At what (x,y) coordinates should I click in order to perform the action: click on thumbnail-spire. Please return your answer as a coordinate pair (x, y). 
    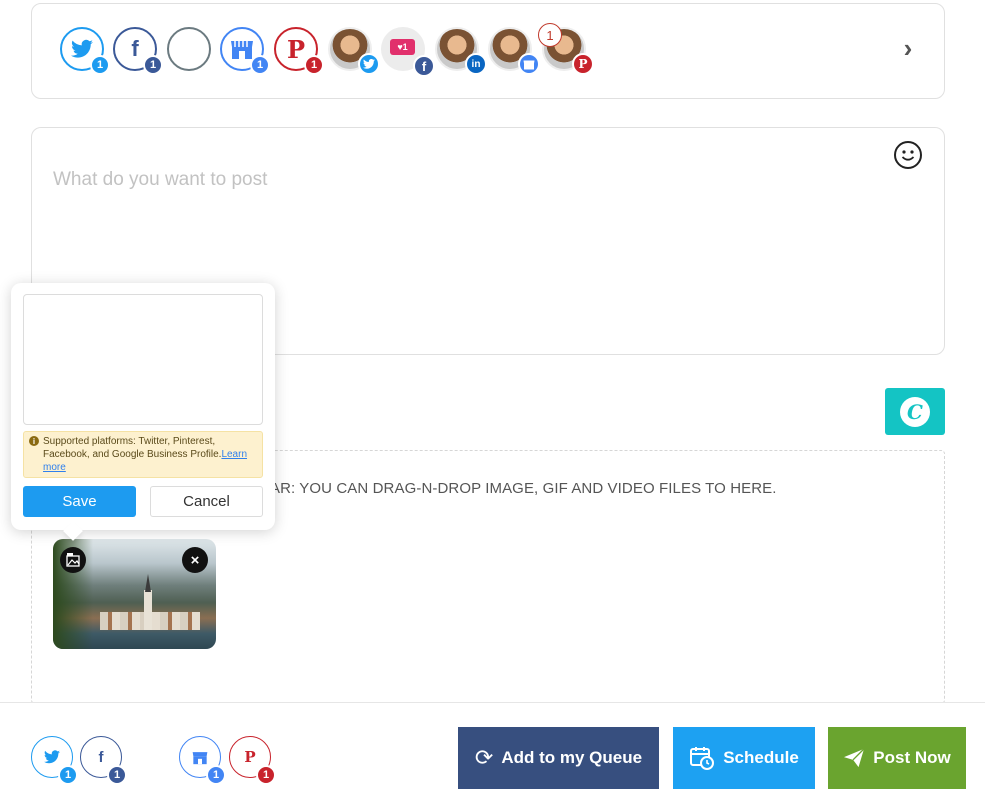
    Looking at the image, I should click on (148, 583).